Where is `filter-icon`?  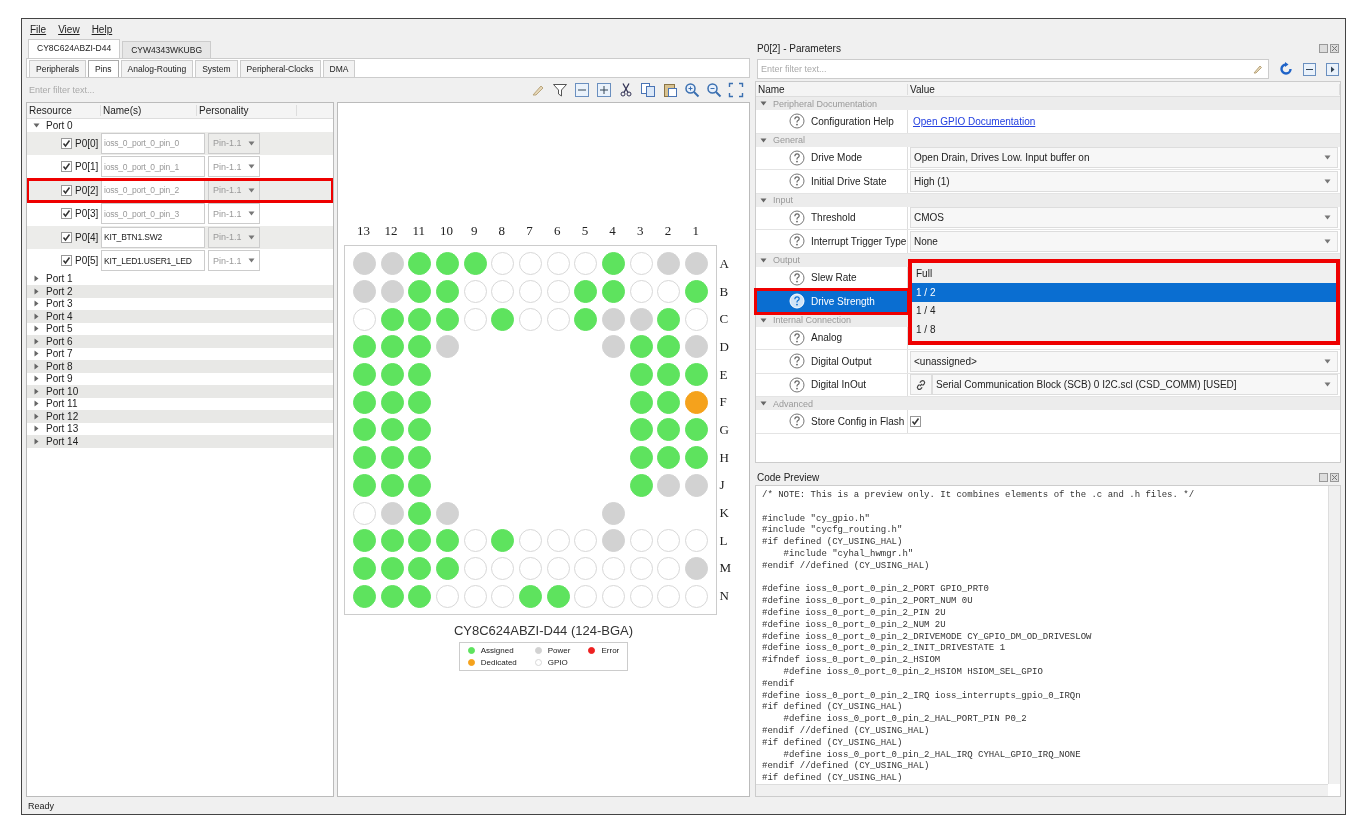
filter-icon is located at coordinates (560, 90).